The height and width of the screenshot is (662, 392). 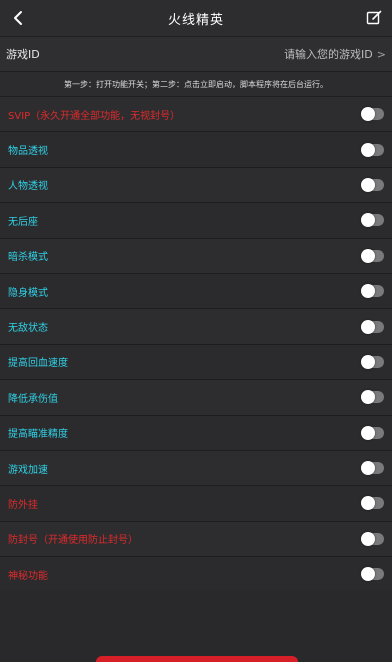 I want to click on chevron-left-icon, so click(x=18, y=18).